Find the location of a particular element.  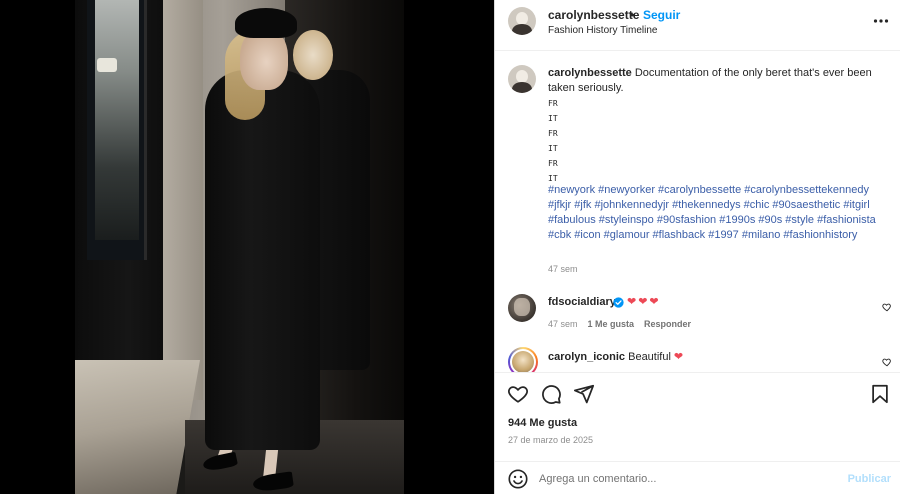

reply-button: Responder is located at coordinates (667, 324).